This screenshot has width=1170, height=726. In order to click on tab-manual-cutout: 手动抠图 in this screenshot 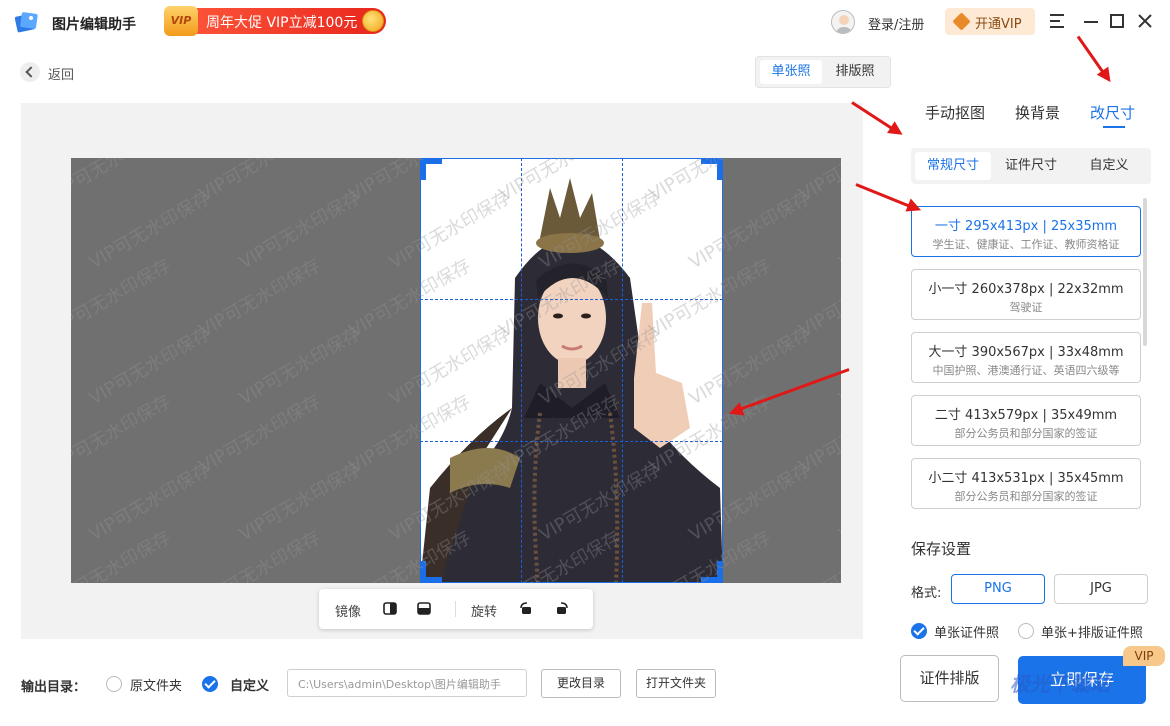, I will do `click(955, 112)`.